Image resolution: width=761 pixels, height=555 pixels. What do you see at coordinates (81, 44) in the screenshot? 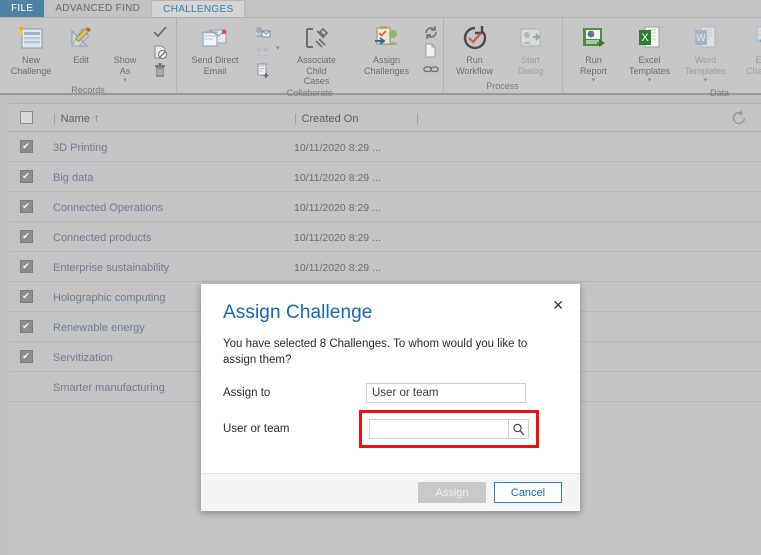
I see `edit-button: Edit` at bounding box center [81, 44].